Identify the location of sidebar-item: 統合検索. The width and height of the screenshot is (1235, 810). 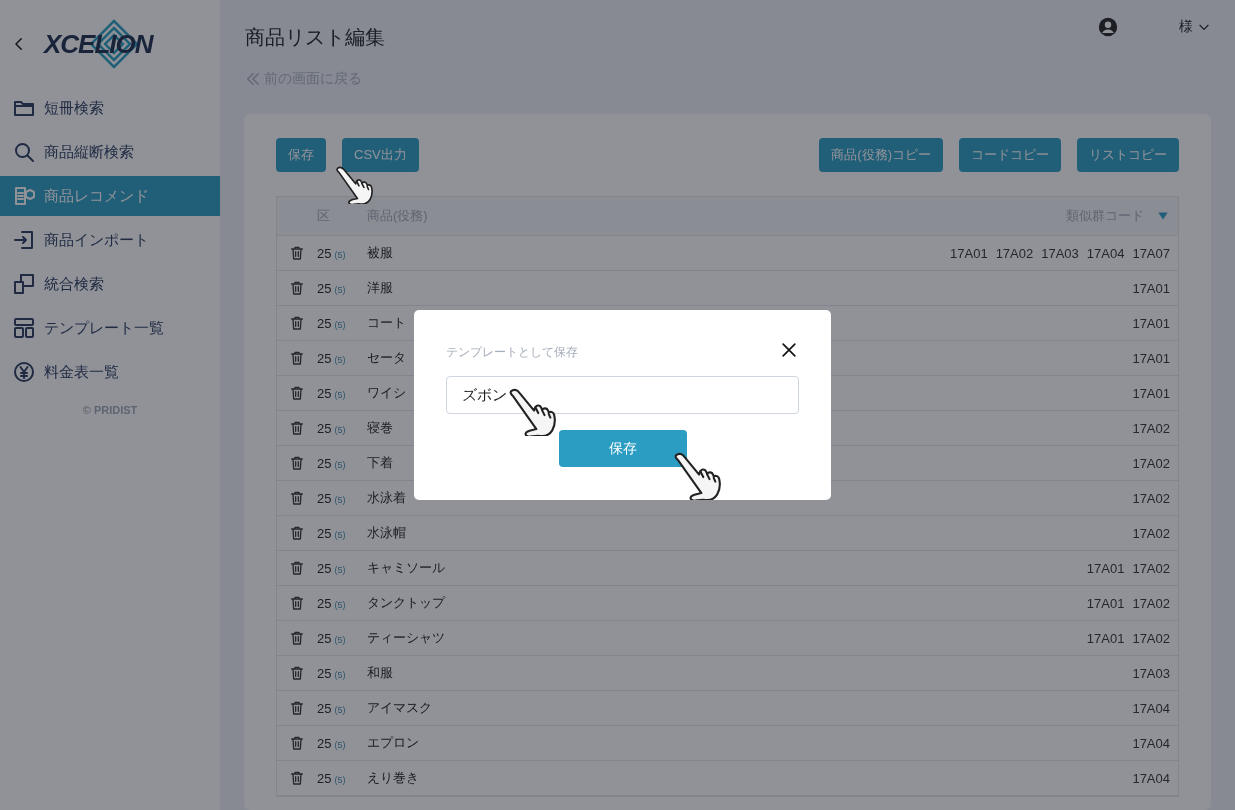
(110, 284).